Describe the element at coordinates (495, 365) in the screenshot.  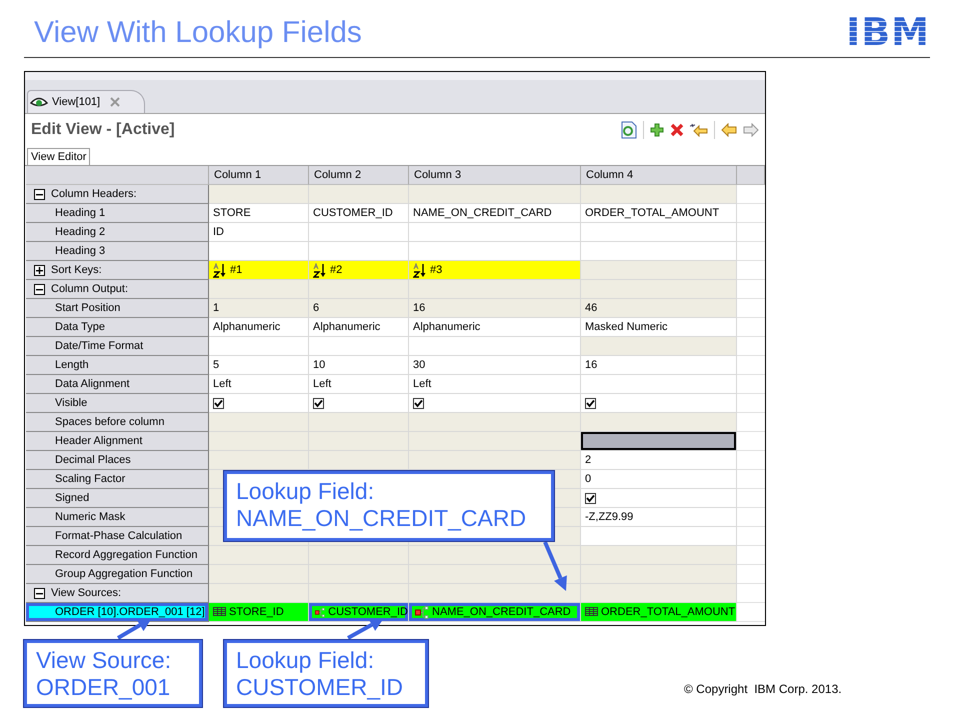
I see `table-cell: 30` at that location.